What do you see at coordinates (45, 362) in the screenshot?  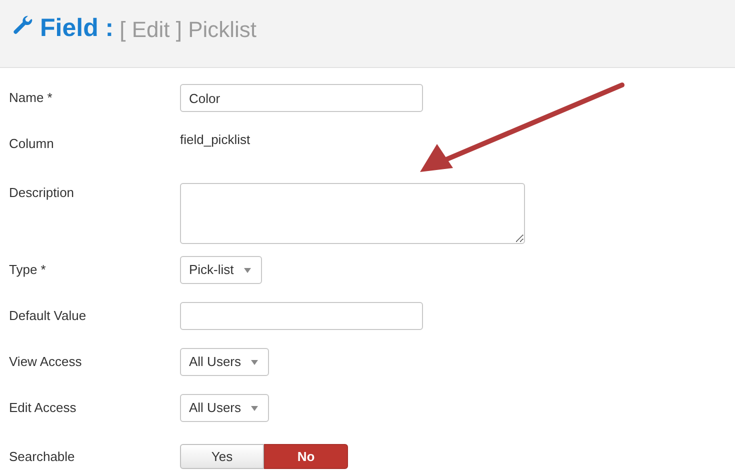 I see `field-label: View Access` at bounding box center [45, 362].